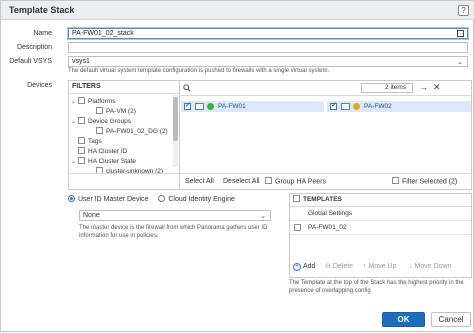 This screenshot has width=474, height=333. Describe the element at coordinates (343, 266) in the screenshot. I see `delete-label: Delete` at that location.